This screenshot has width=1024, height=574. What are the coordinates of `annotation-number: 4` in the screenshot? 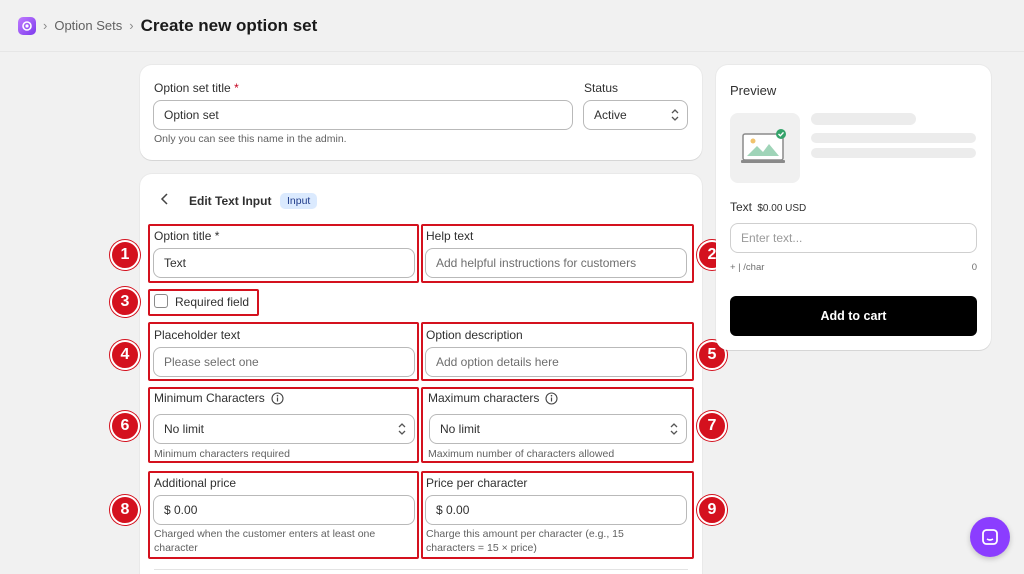 It's located at (125, 355).